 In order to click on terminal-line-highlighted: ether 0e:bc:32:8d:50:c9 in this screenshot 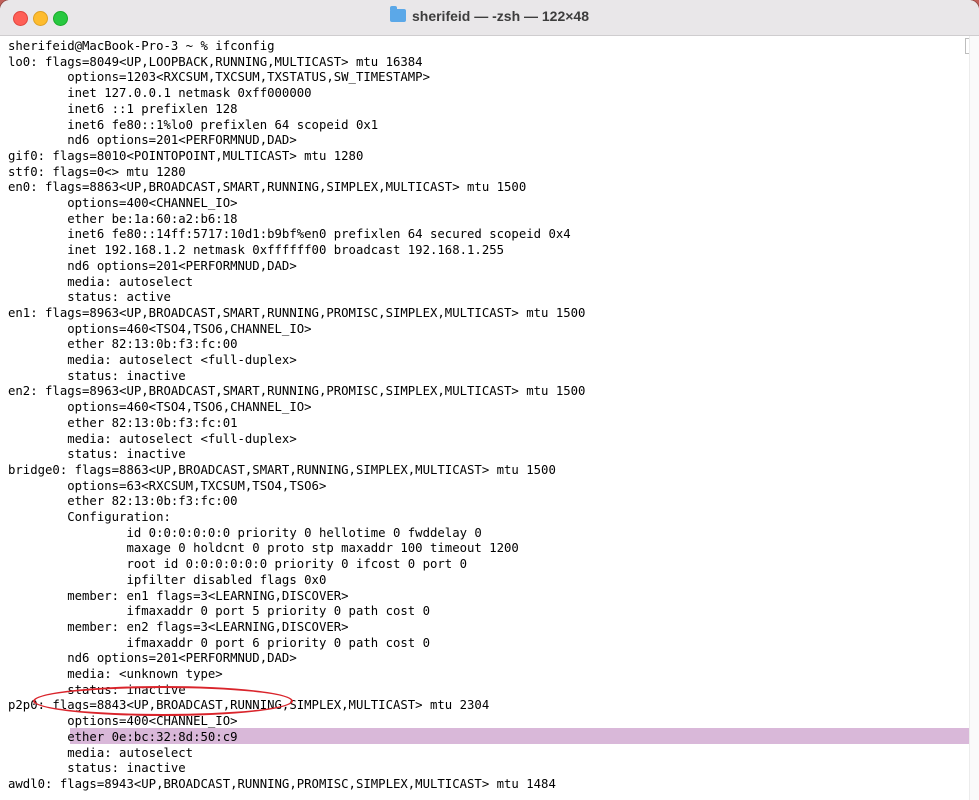, I will do `click(123, 736)`.